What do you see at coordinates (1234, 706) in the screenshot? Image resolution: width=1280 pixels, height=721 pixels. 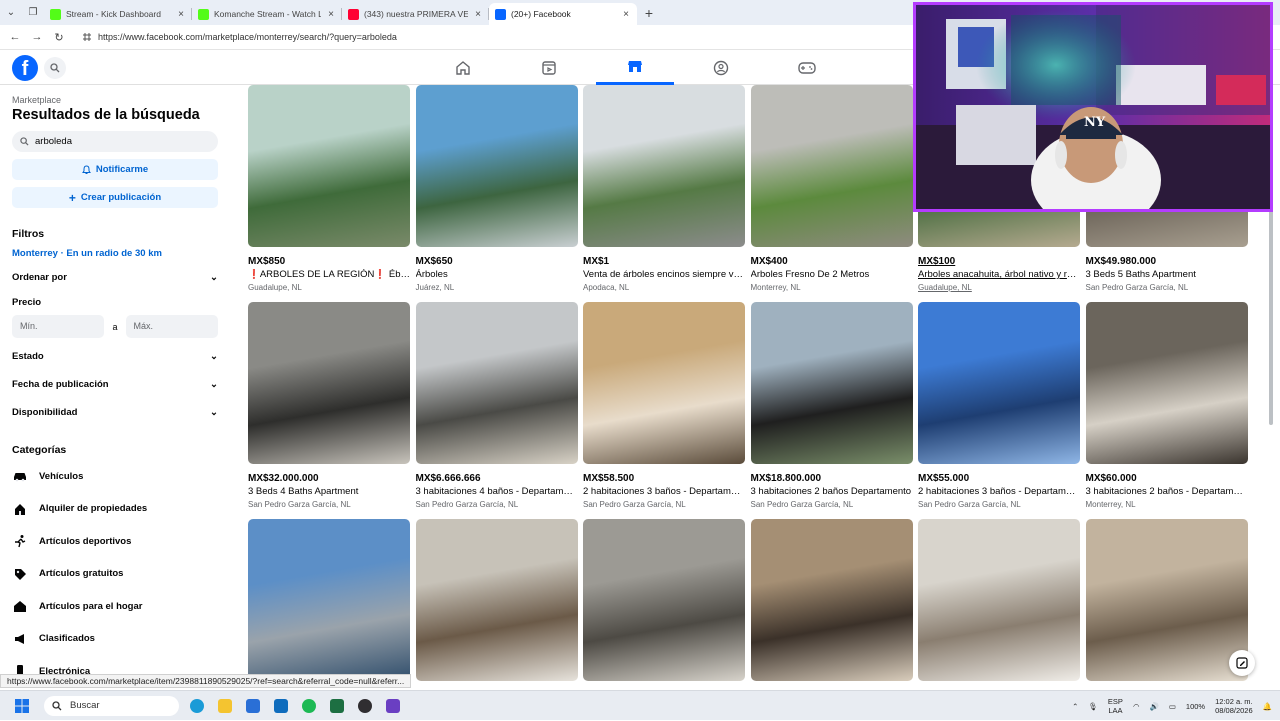 I see `clock: 12:02 a. m. 08/08/2026` at bounding box center [1234, 706].